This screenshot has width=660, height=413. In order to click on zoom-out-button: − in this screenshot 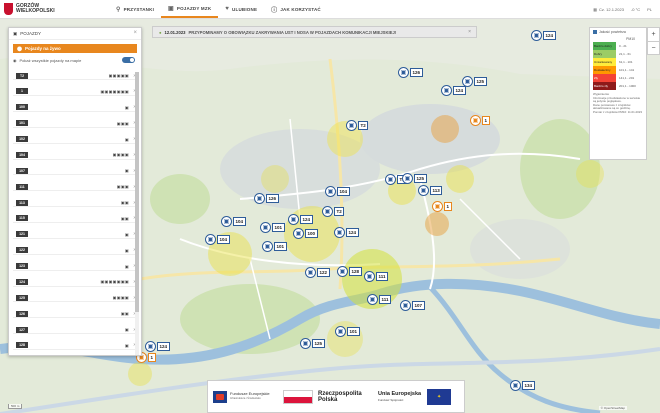, I will do `click(653, 48)`.